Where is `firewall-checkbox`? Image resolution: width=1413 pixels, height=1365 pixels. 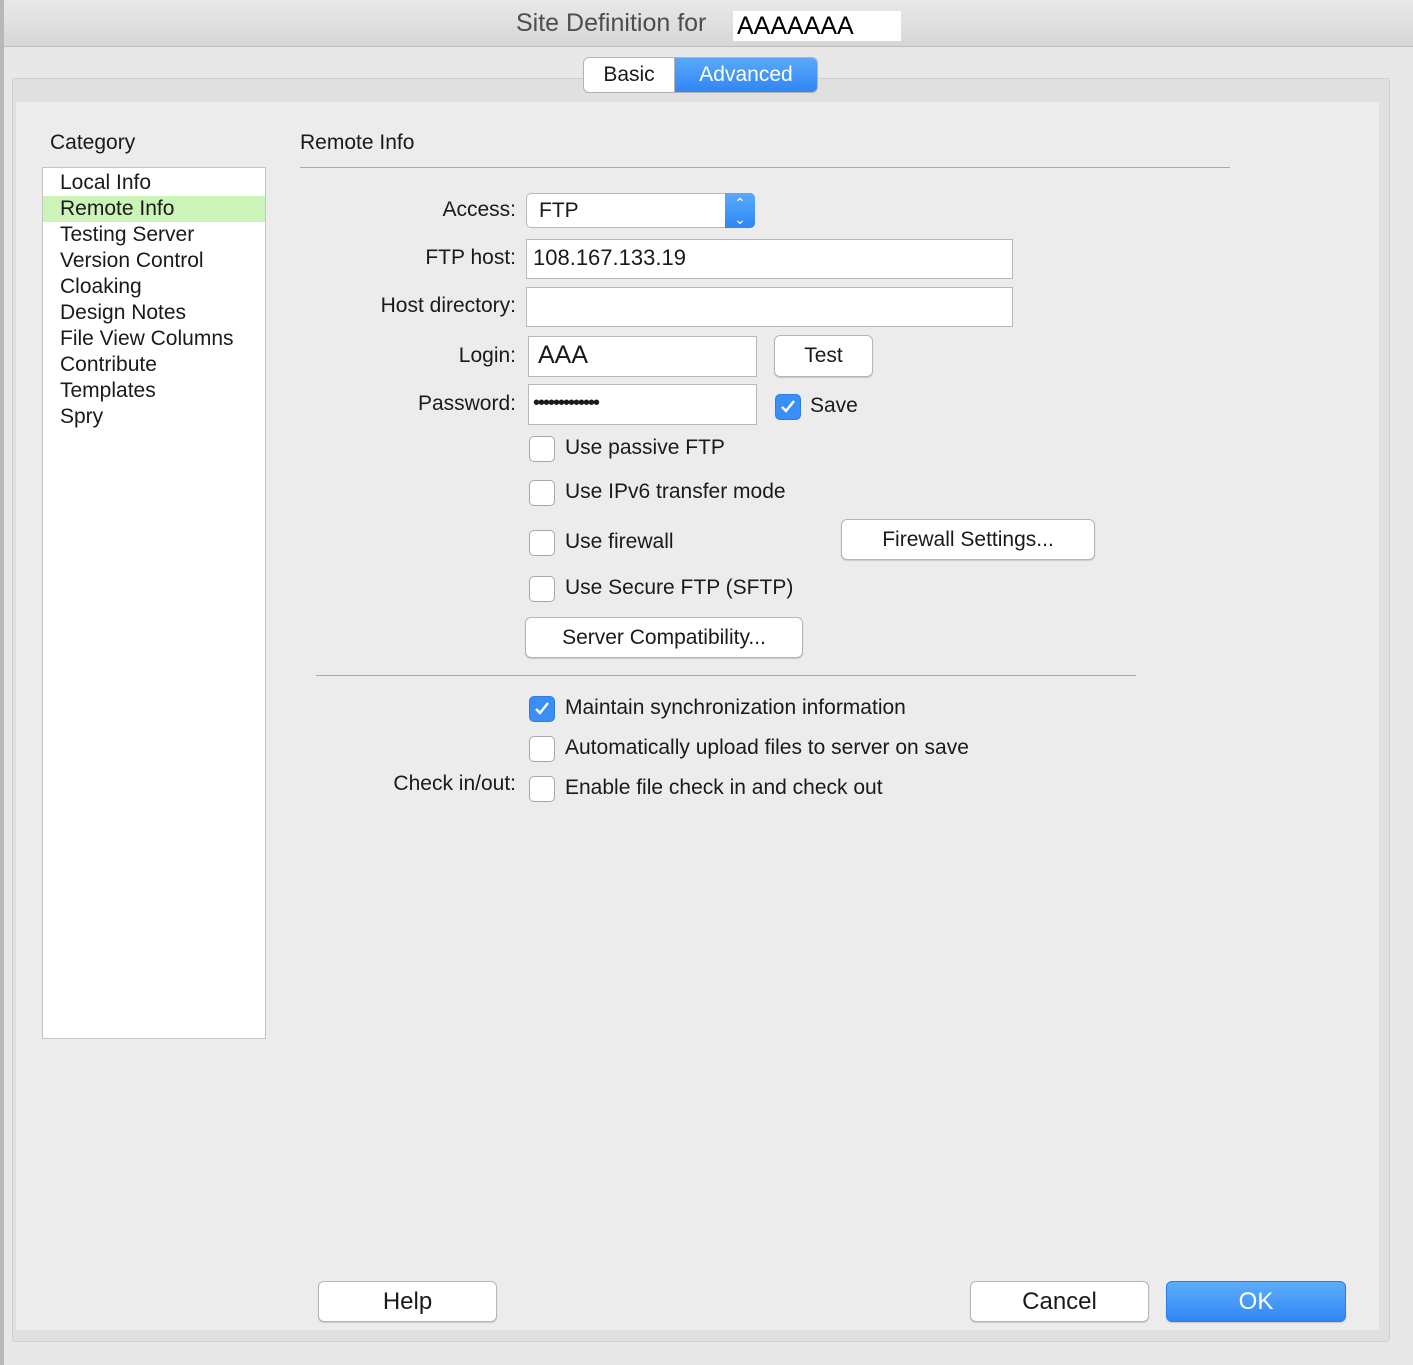
firewall-checkbox is located at coordinates (542, 543).